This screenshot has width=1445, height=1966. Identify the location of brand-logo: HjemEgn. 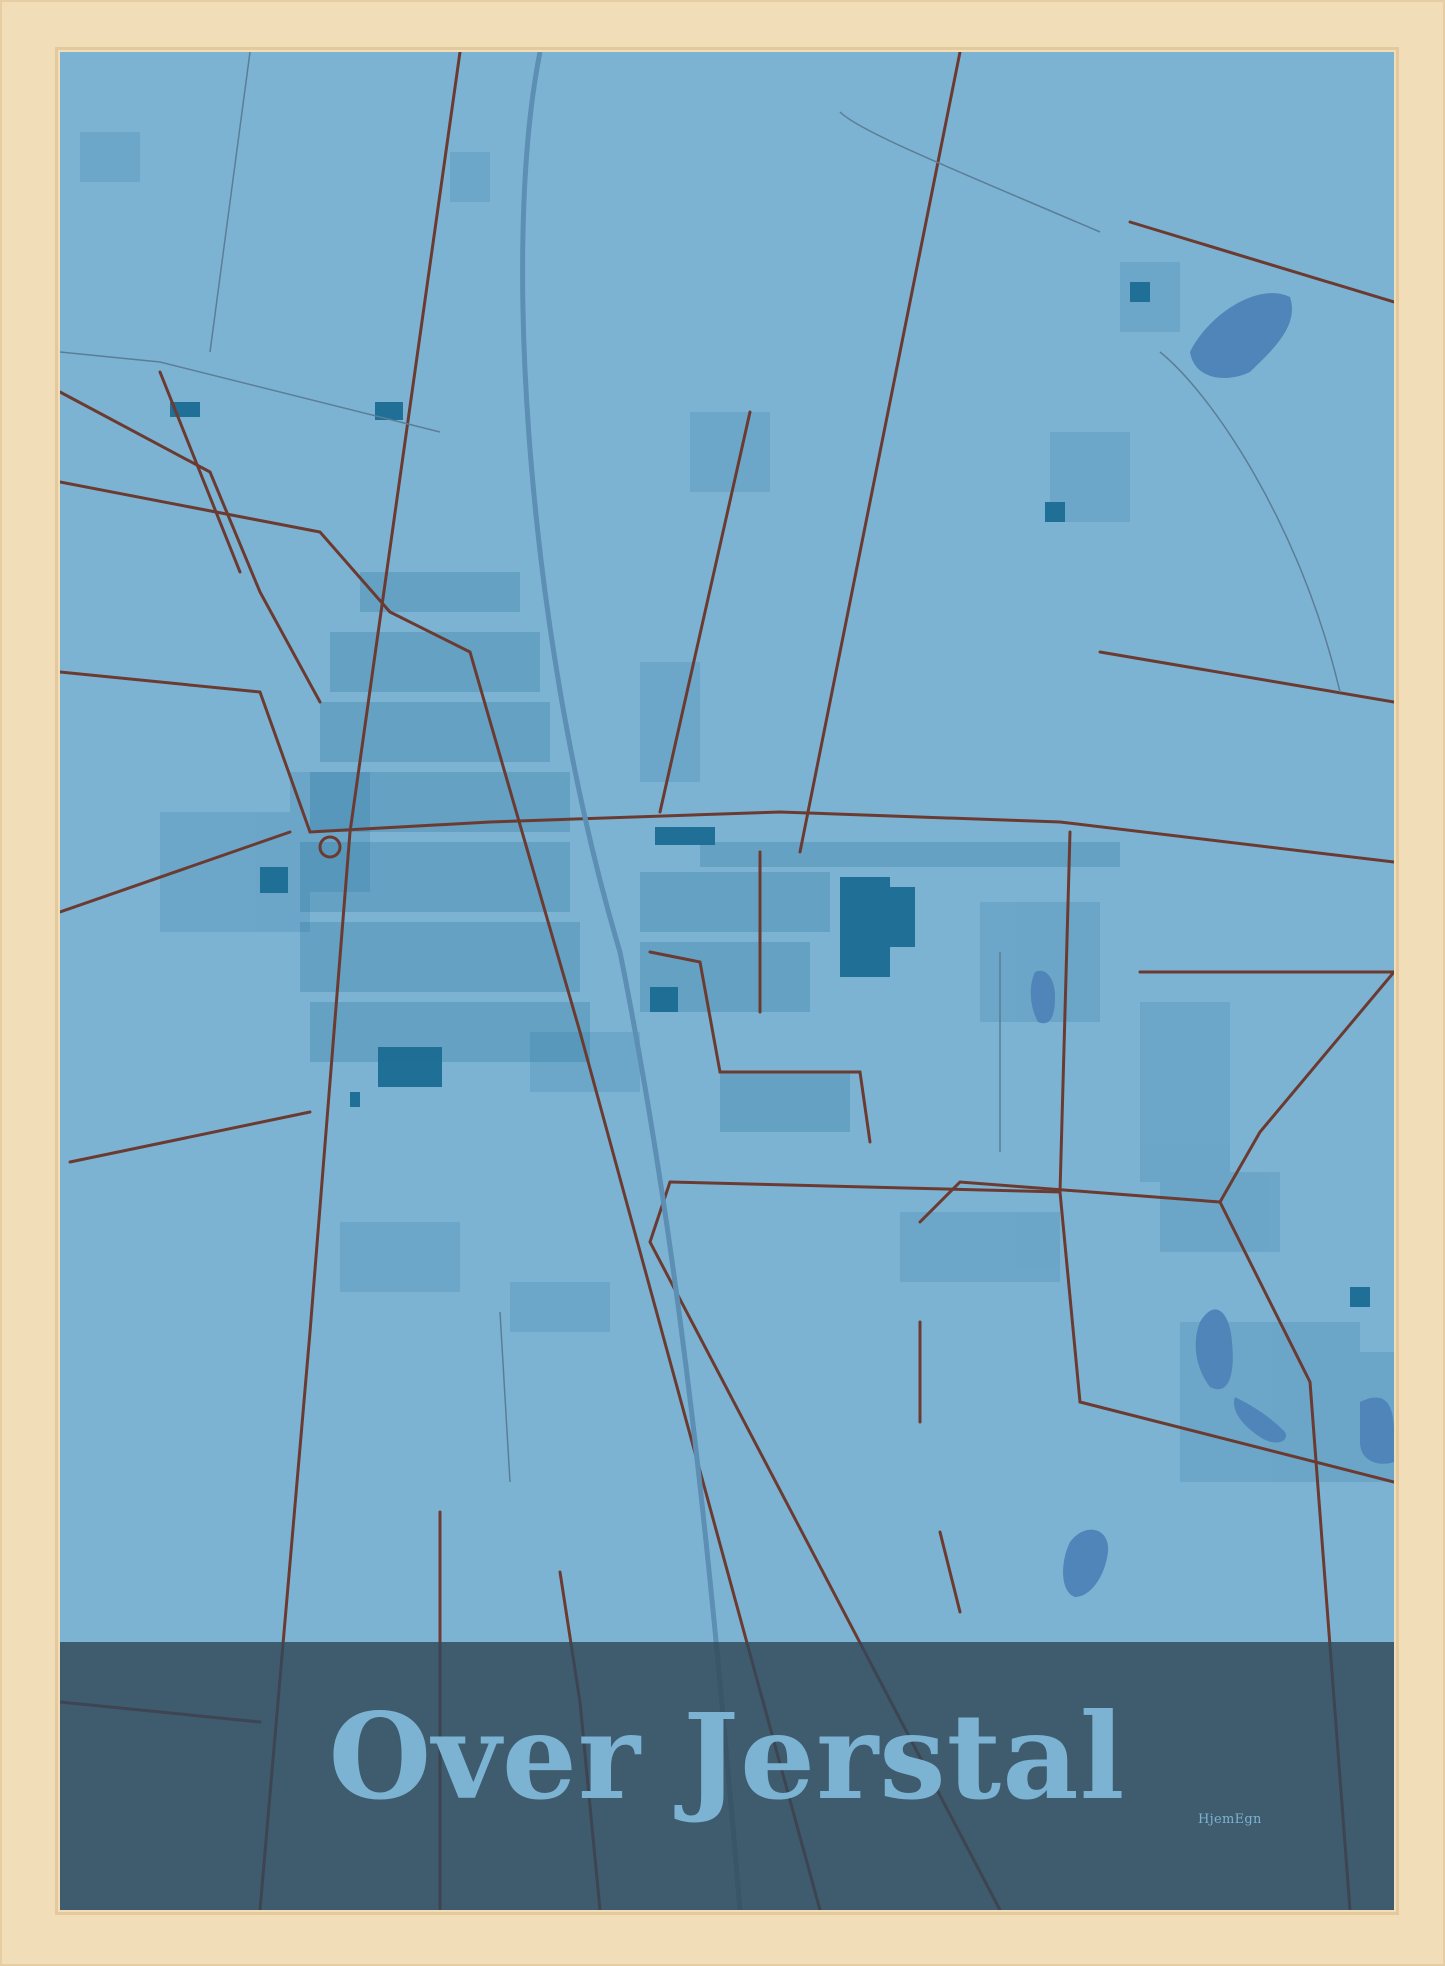
(1230, 1819).